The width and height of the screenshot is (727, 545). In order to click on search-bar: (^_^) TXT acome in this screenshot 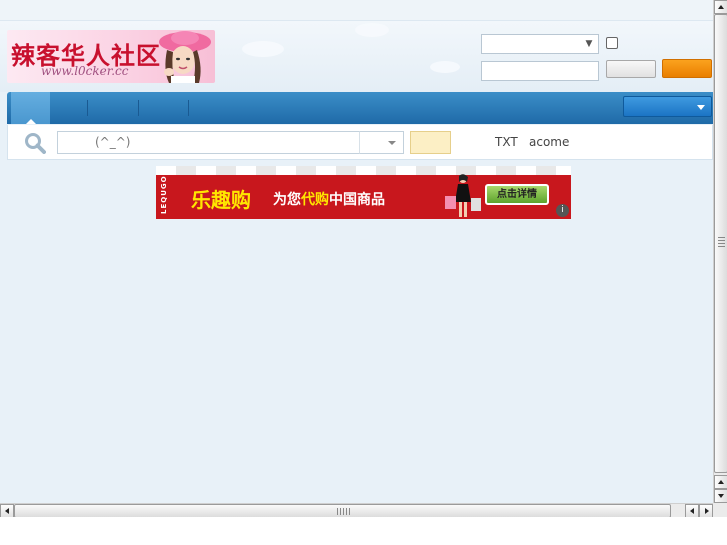, I will do `click(360, 142)`.